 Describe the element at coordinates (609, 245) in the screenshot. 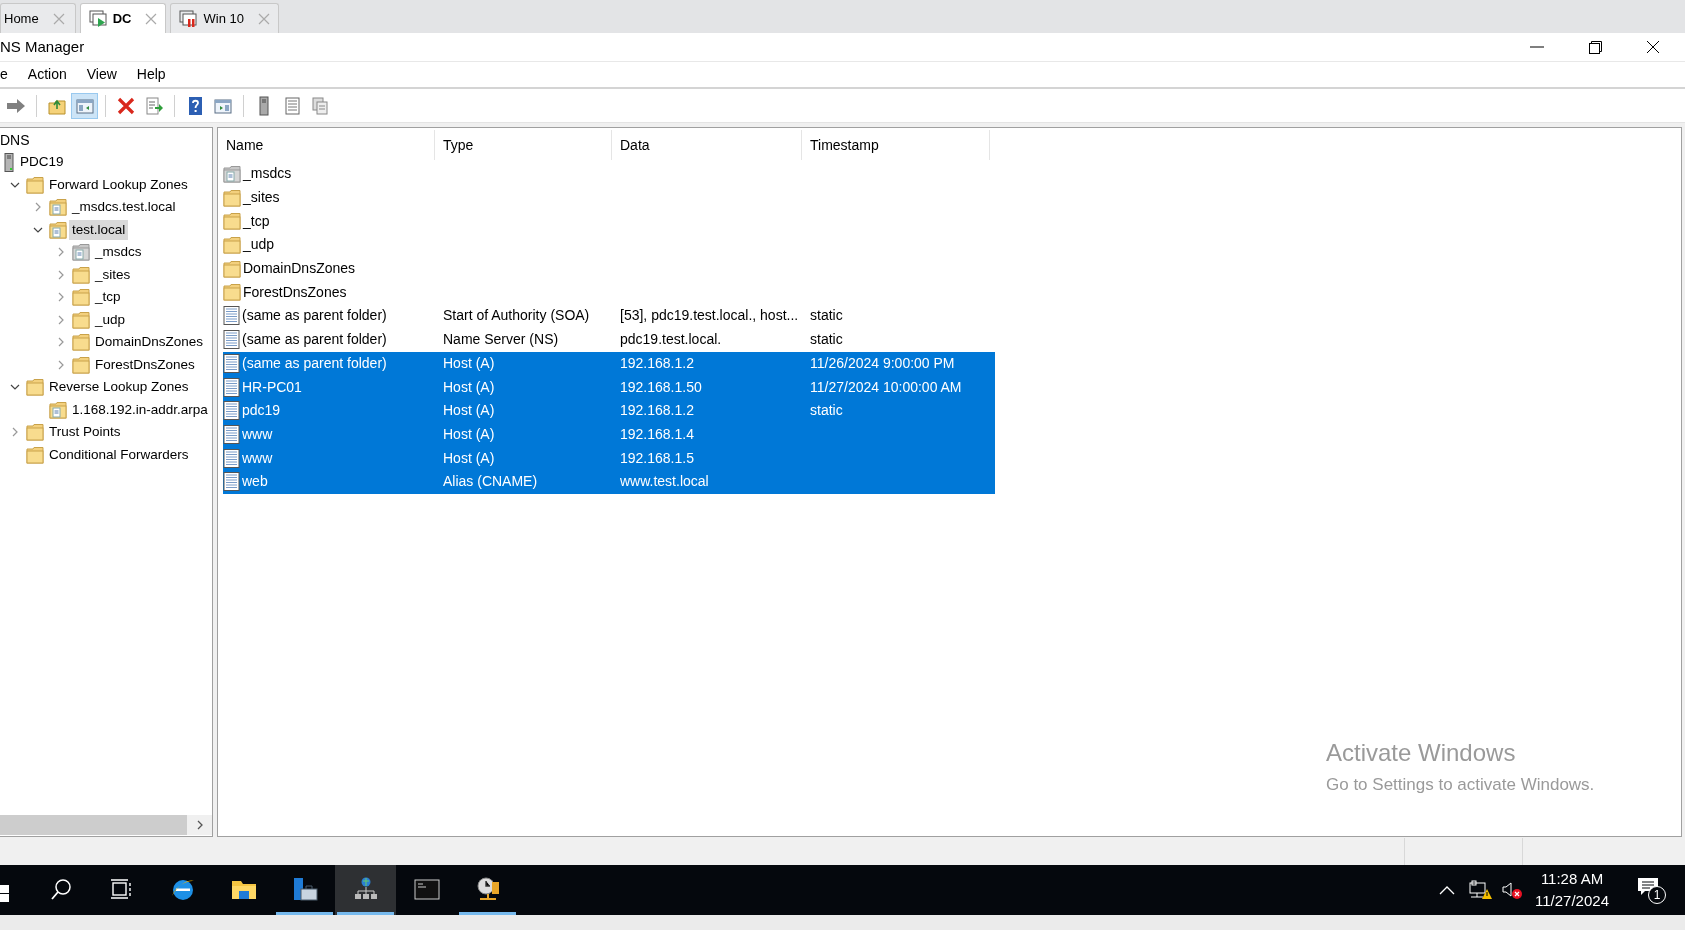

I see `table-row: _udp` at that location.